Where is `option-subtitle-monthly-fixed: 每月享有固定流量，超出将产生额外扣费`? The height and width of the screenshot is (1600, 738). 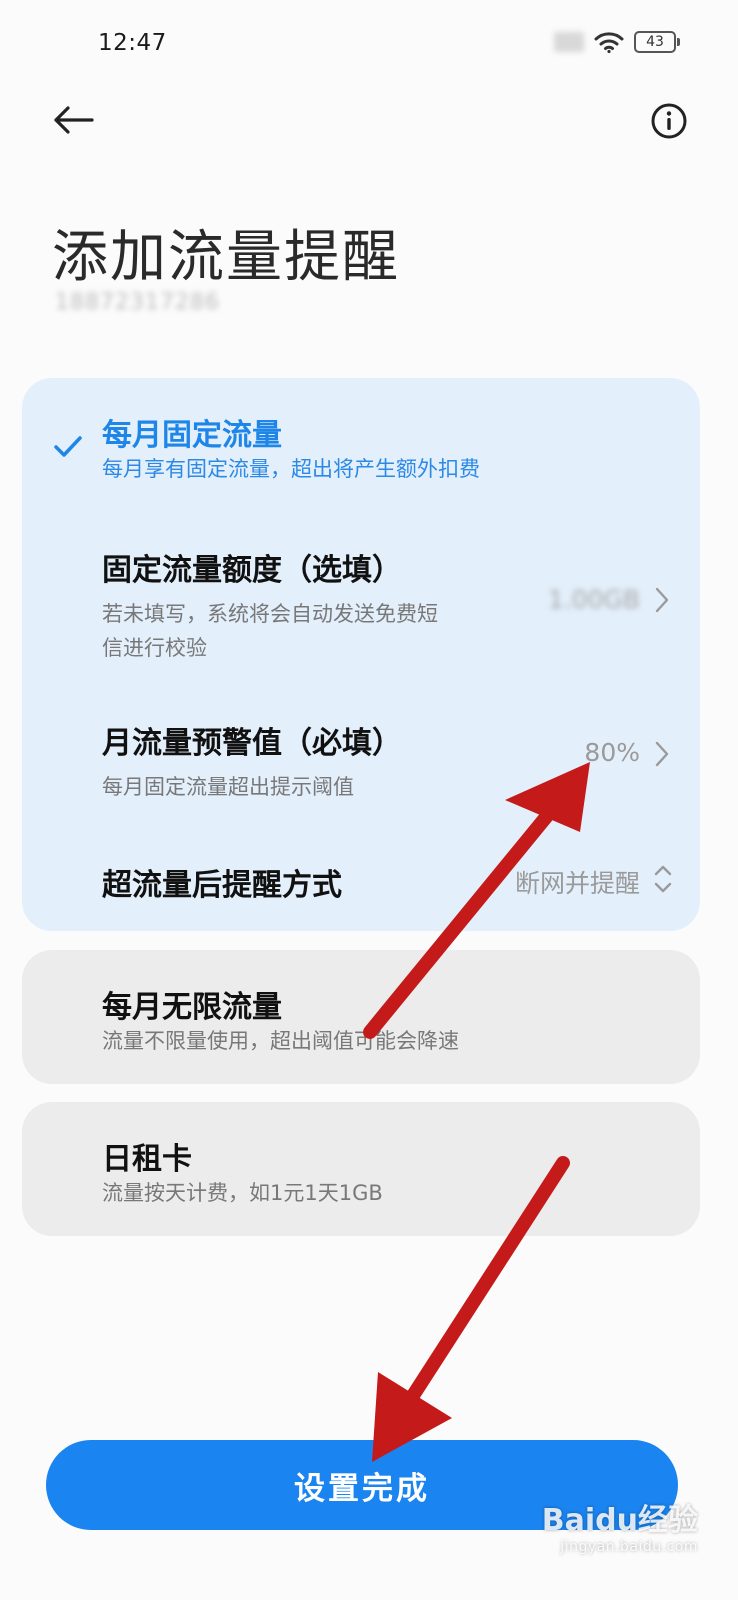
option-subtitle-monthly-fixed: 每月享有固定流量，超出将产生额外扣费 is located at coordinates (291, 469).